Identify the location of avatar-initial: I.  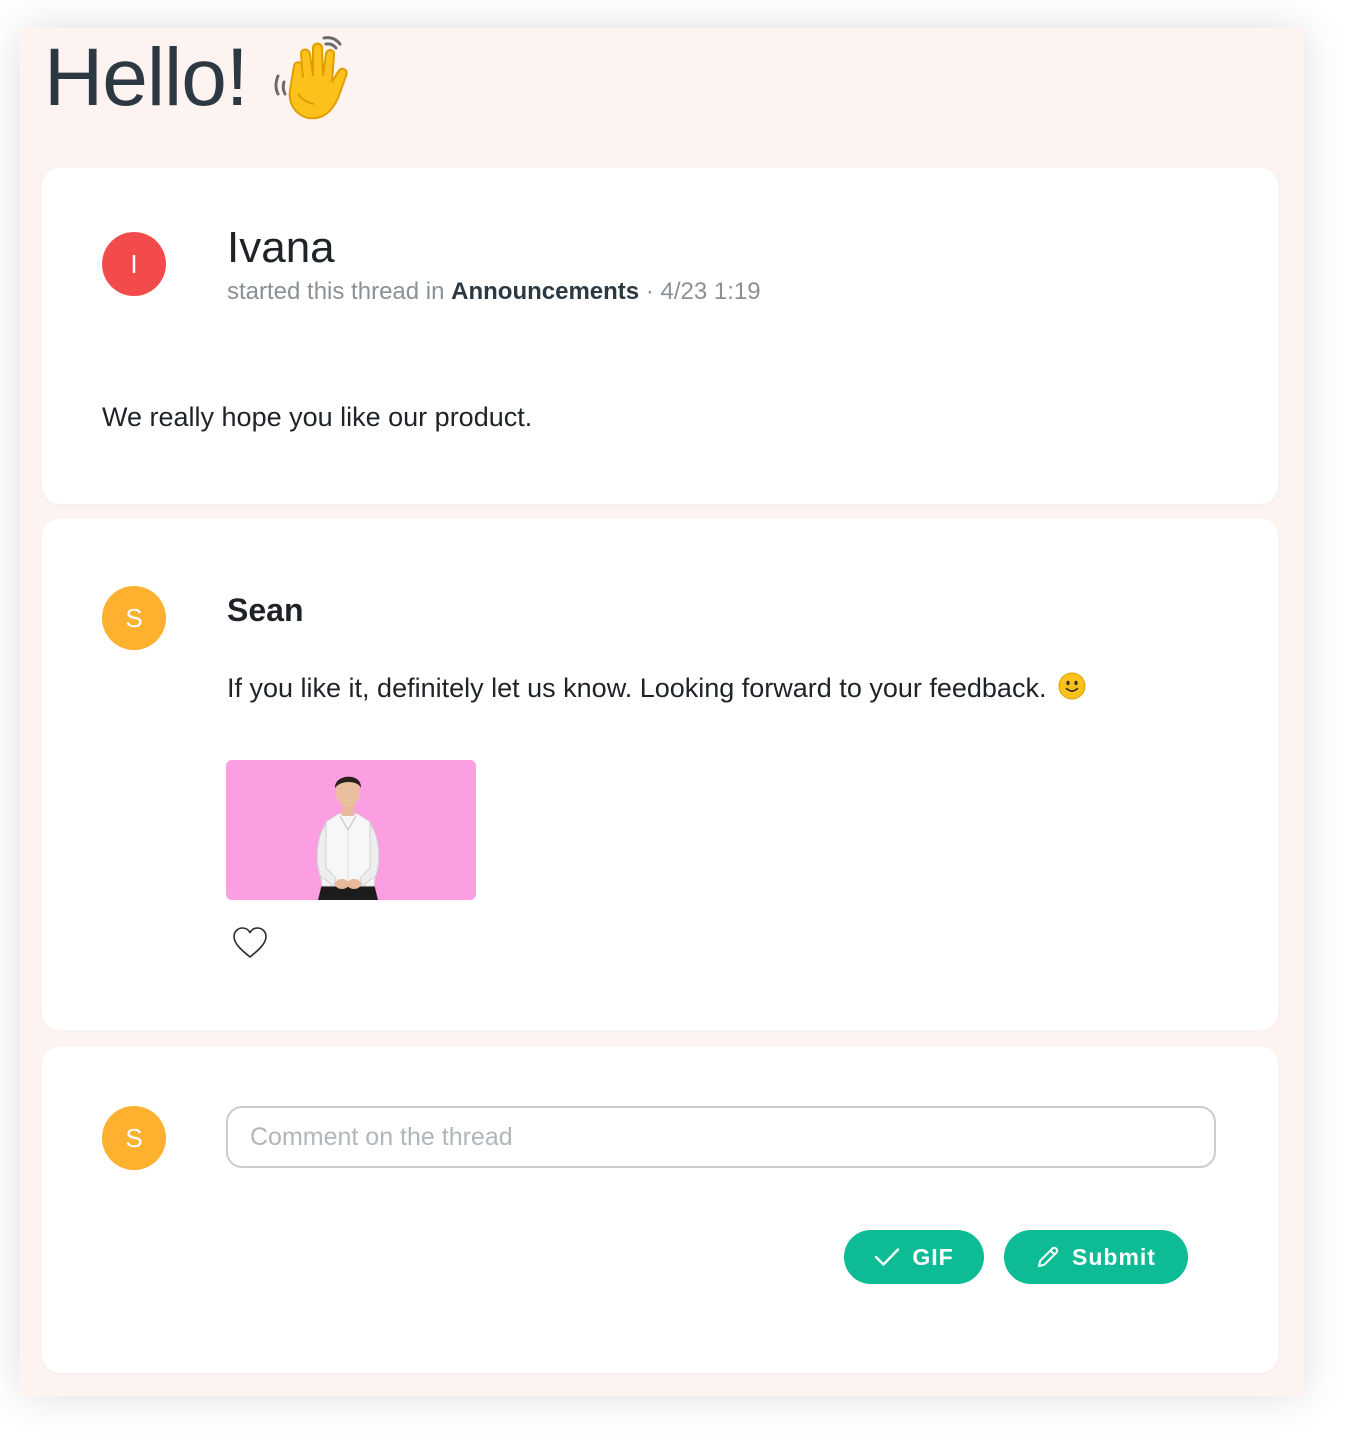
(134, 263).